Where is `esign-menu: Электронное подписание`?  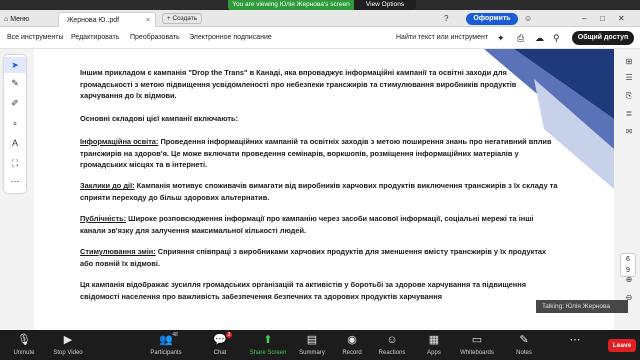
esign-menu: Электронное подписание is located at coordinates (230, 38).